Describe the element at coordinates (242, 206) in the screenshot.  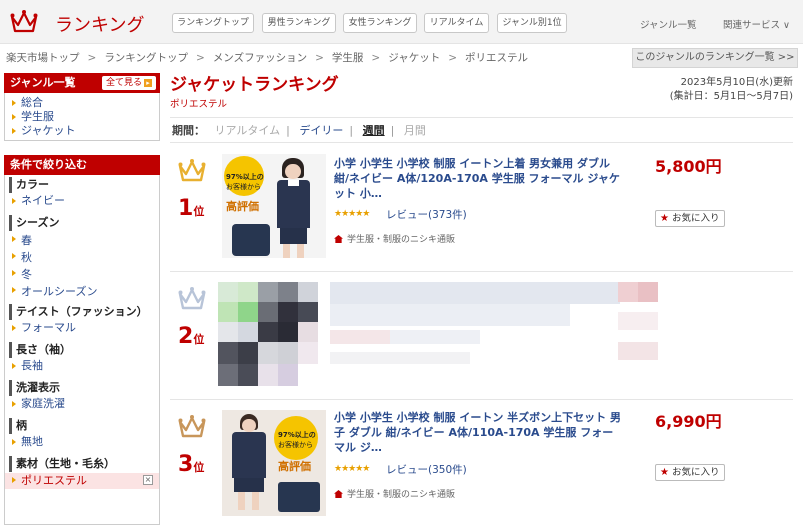
I see `badge-text-3: 高評価` at that location.